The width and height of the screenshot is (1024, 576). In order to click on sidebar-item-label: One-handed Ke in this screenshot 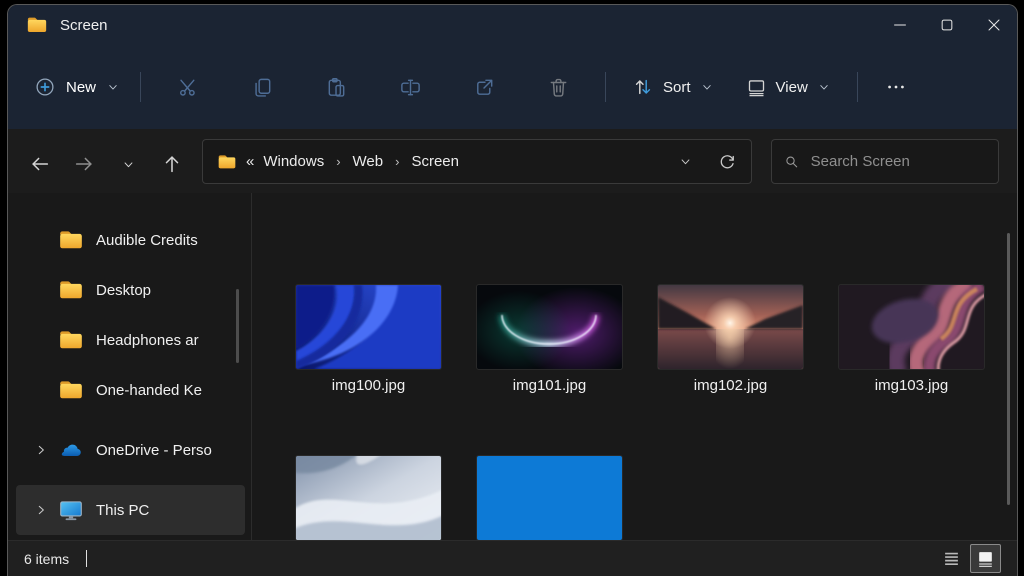, I will do `click(149, 390)`.